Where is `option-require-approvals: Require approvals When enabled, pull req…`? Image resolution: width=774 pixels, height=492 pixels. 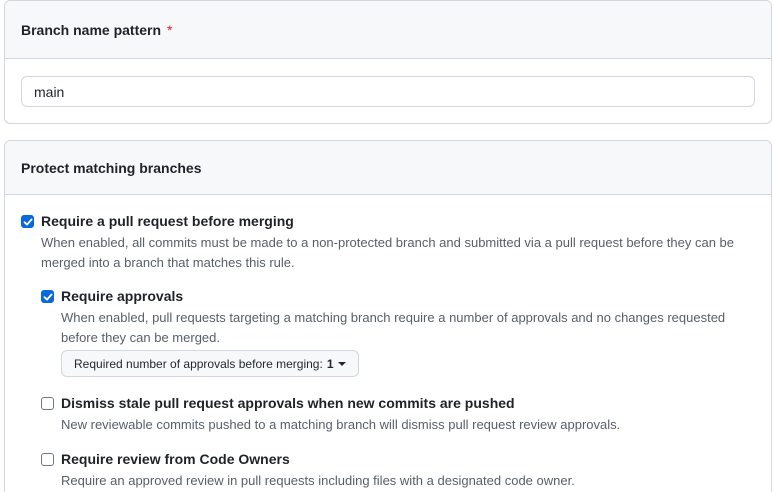 option-require-approvals: Require approvals When enabled, pull req… is located at coordinates (396, 318).